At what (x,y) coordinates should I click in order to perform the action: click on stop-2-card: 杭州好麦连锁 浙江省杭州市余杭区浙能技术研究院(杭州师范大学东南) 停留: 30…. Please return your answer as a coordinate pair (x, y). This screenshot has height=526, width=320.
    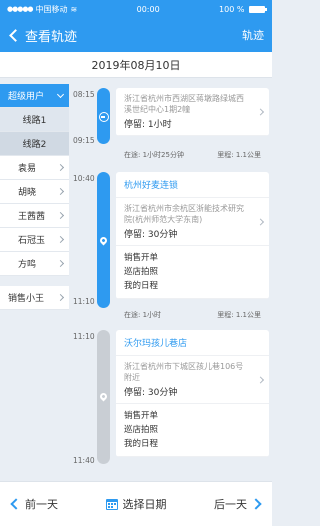
    Looking at the image, I should click on (192, 235).